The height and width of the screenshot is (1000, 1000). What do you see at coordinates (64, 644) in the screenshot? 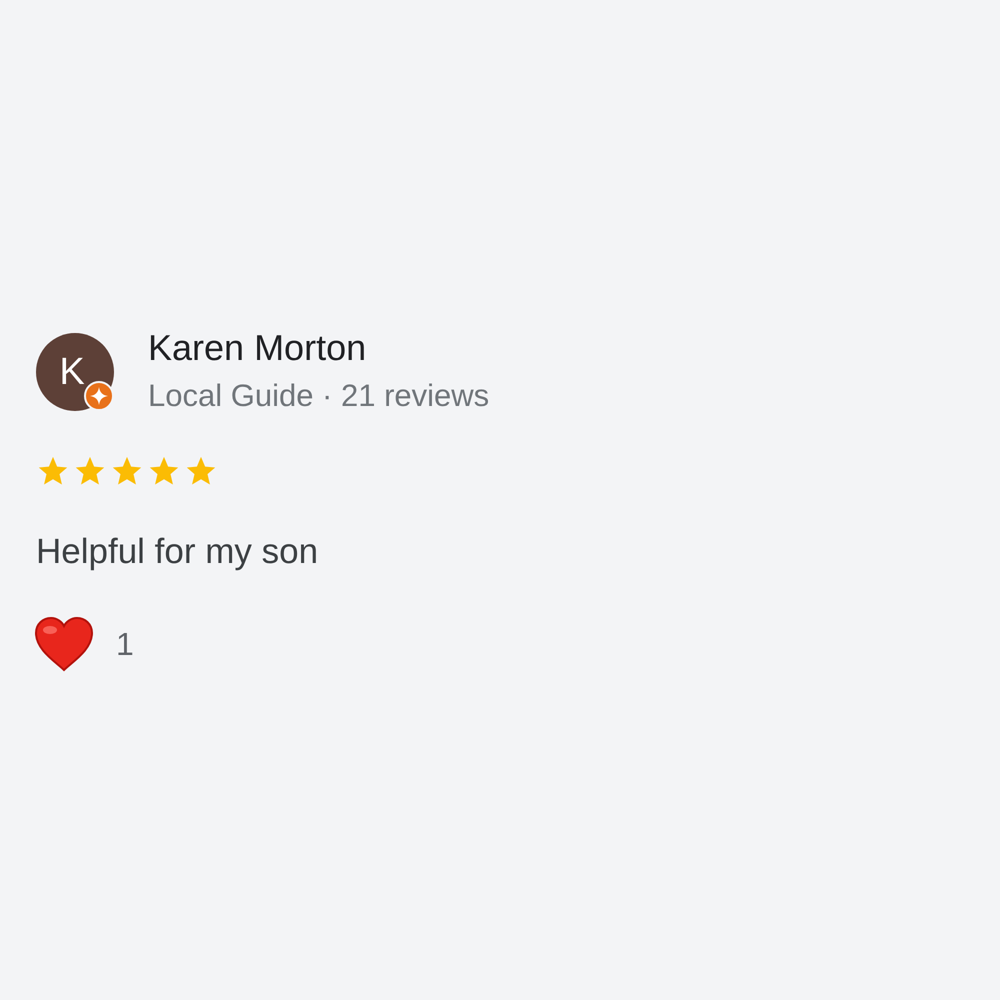
I see `heart-icon` at bounding box center [64, 644].